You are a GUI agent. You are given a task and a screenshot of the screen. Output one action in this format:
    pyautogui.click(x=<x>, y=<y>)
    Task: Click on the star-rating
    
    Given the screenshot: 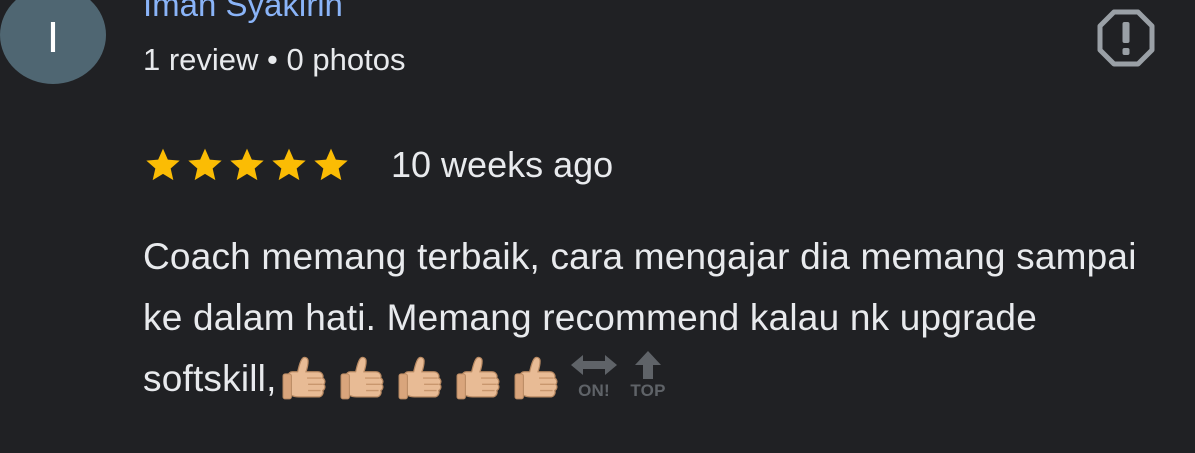 What is the action you would take?
    pyautogui.click(x=247, y=165)
    